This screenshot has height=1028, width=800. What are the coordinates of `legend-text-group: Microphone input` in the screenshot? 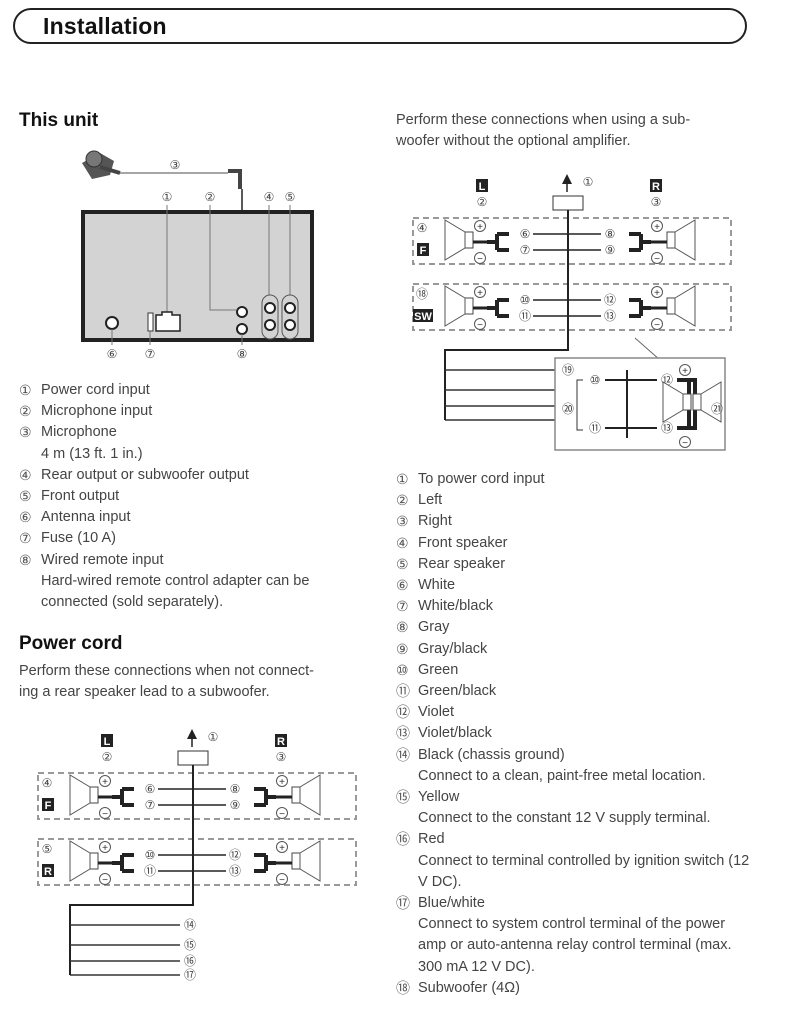 It's located at (210, 411).